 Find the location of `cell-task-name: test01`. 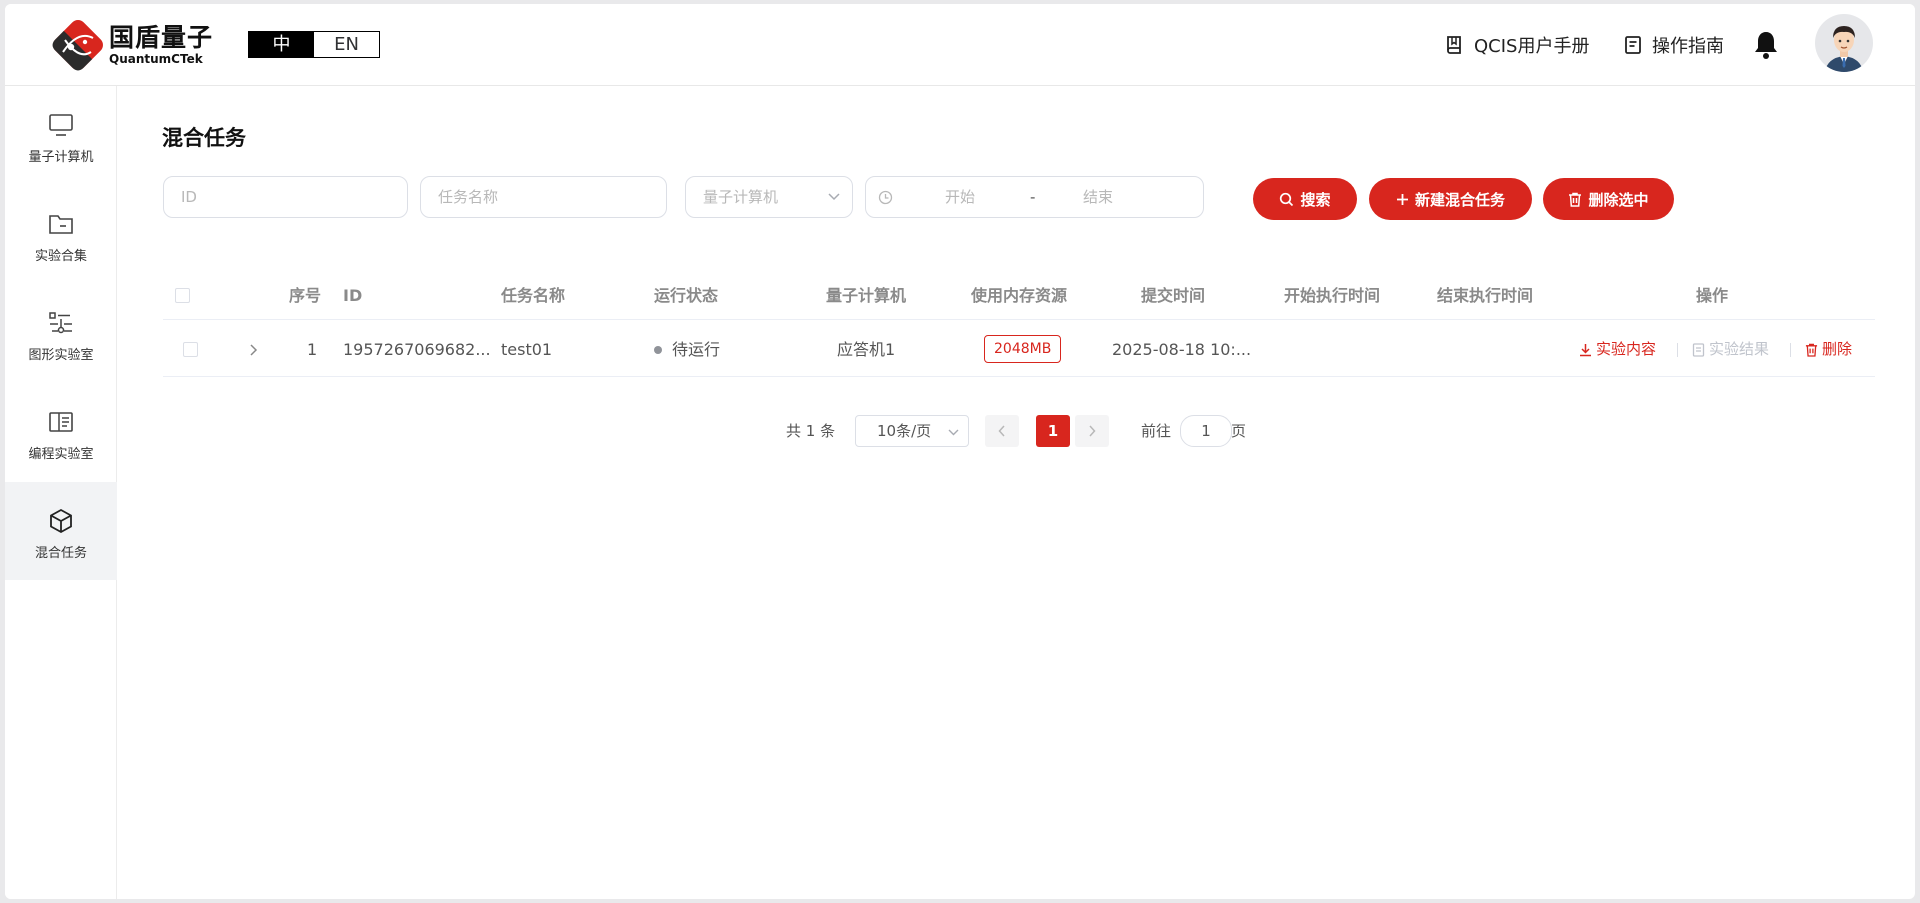

cell-task-name: test01 is located at coordinates (527, 349).